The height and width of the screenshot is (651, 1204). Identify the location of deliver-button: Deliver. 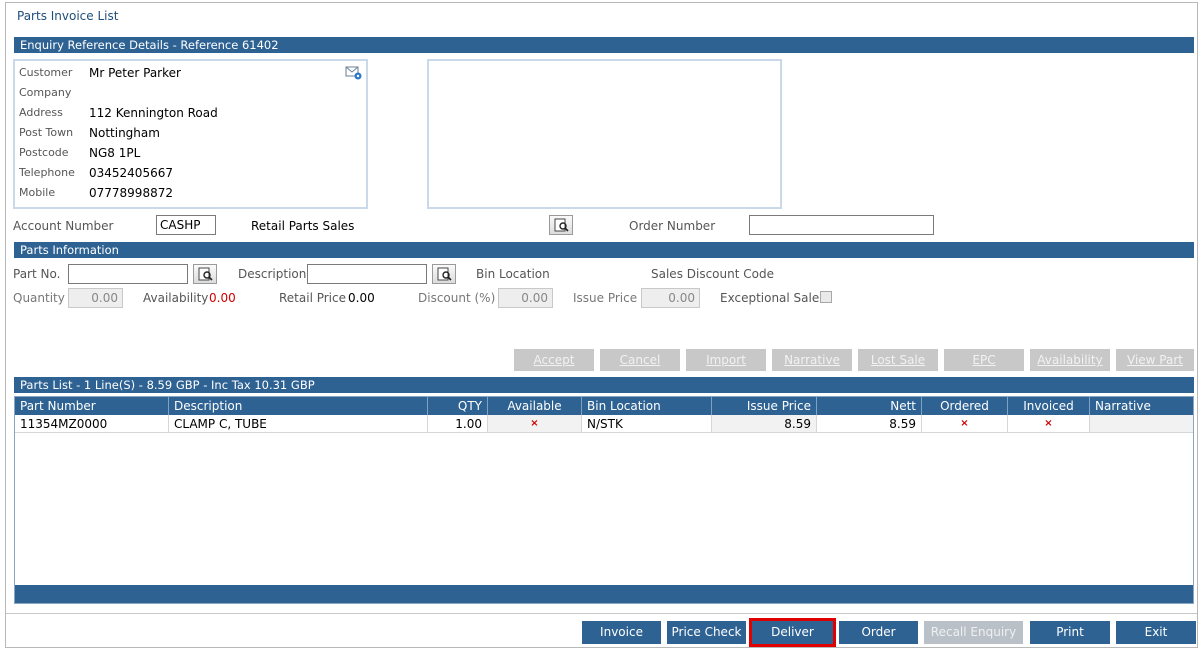
(792, 632).